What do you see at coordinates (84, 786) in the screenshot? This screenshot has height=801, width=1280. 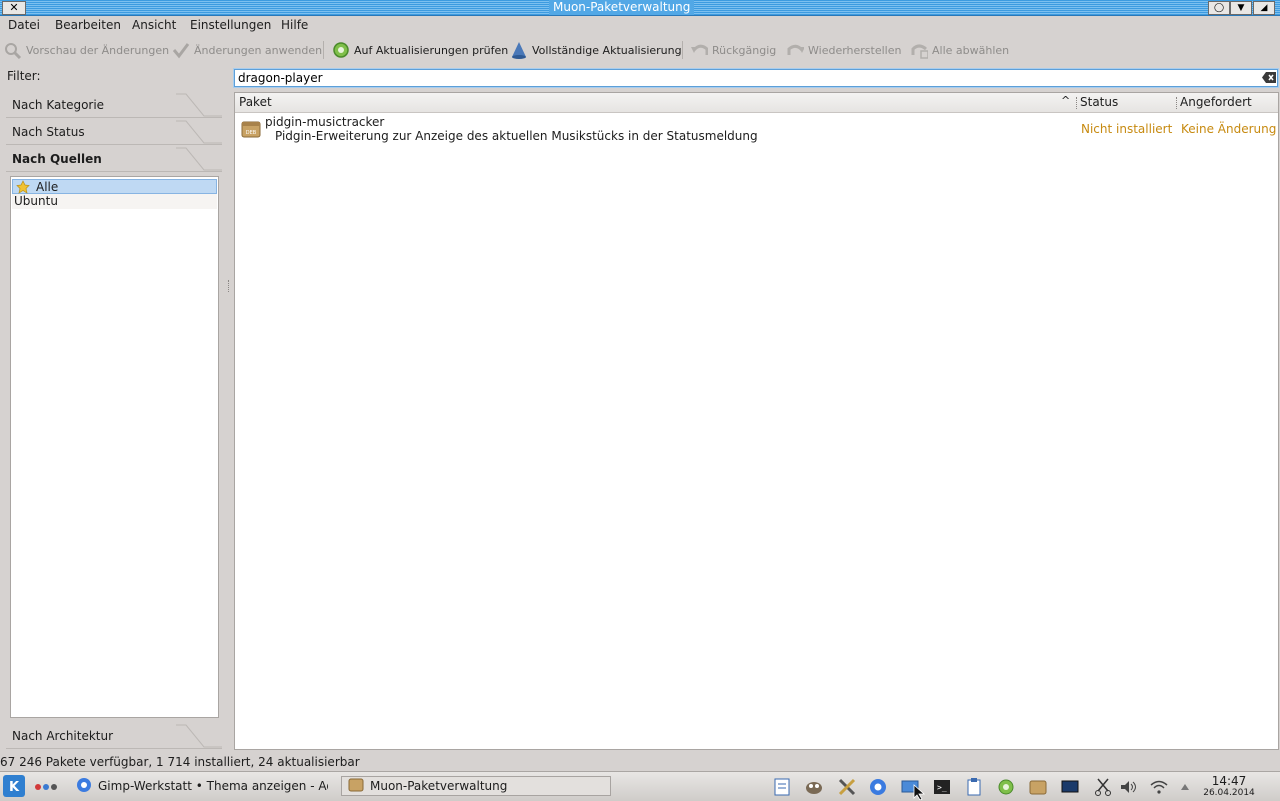 I see `chrome-icon` at bounding box center [84, 786].